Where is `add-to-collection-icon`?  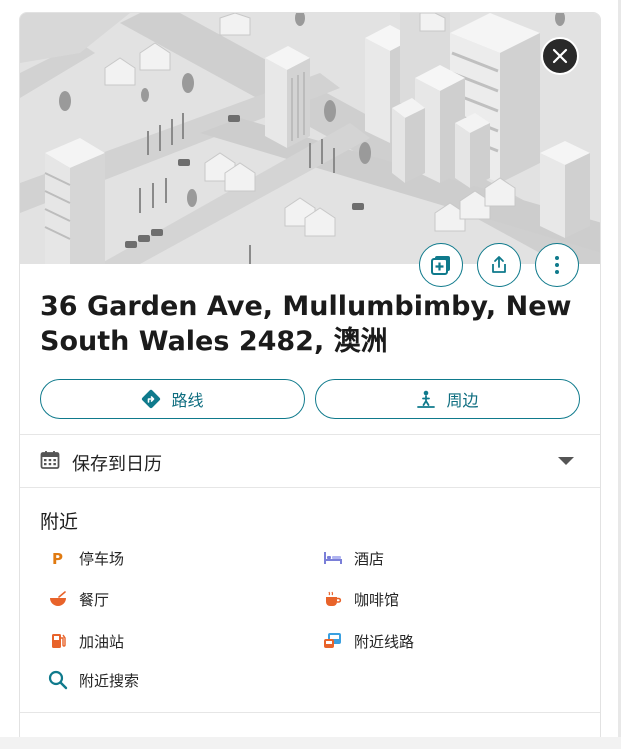 add-to-collection-icon is located at coordinates (440, 265).